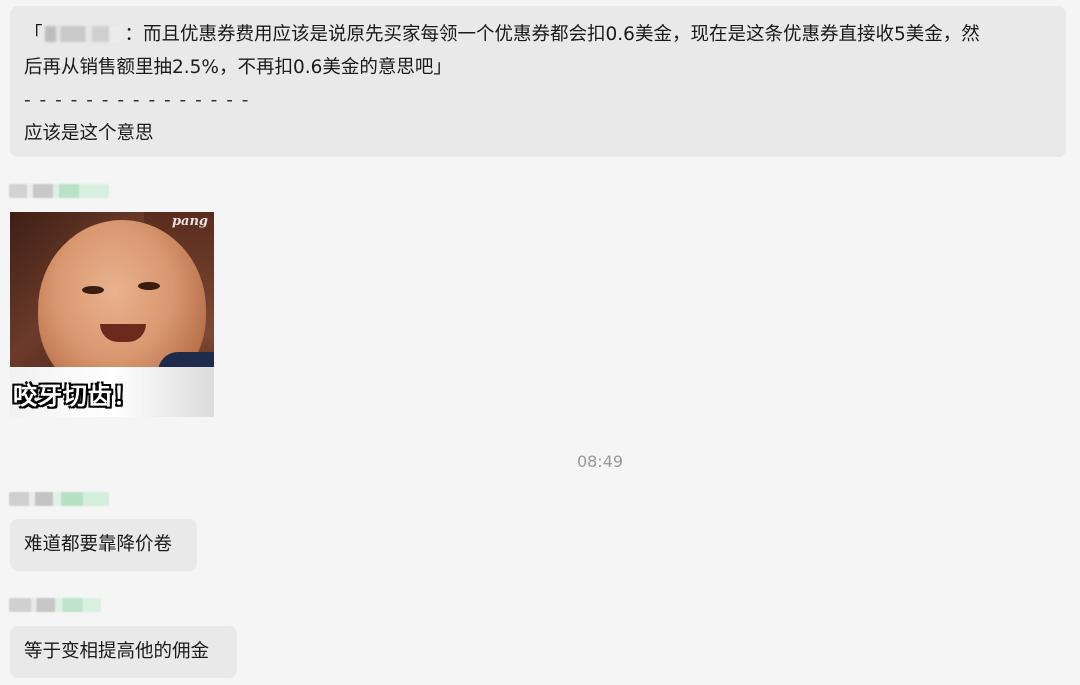 The width and height of the screenshot is (1080, 685). I want to click on sticker-caption: 咬牙切齿！, so click(75, 396).